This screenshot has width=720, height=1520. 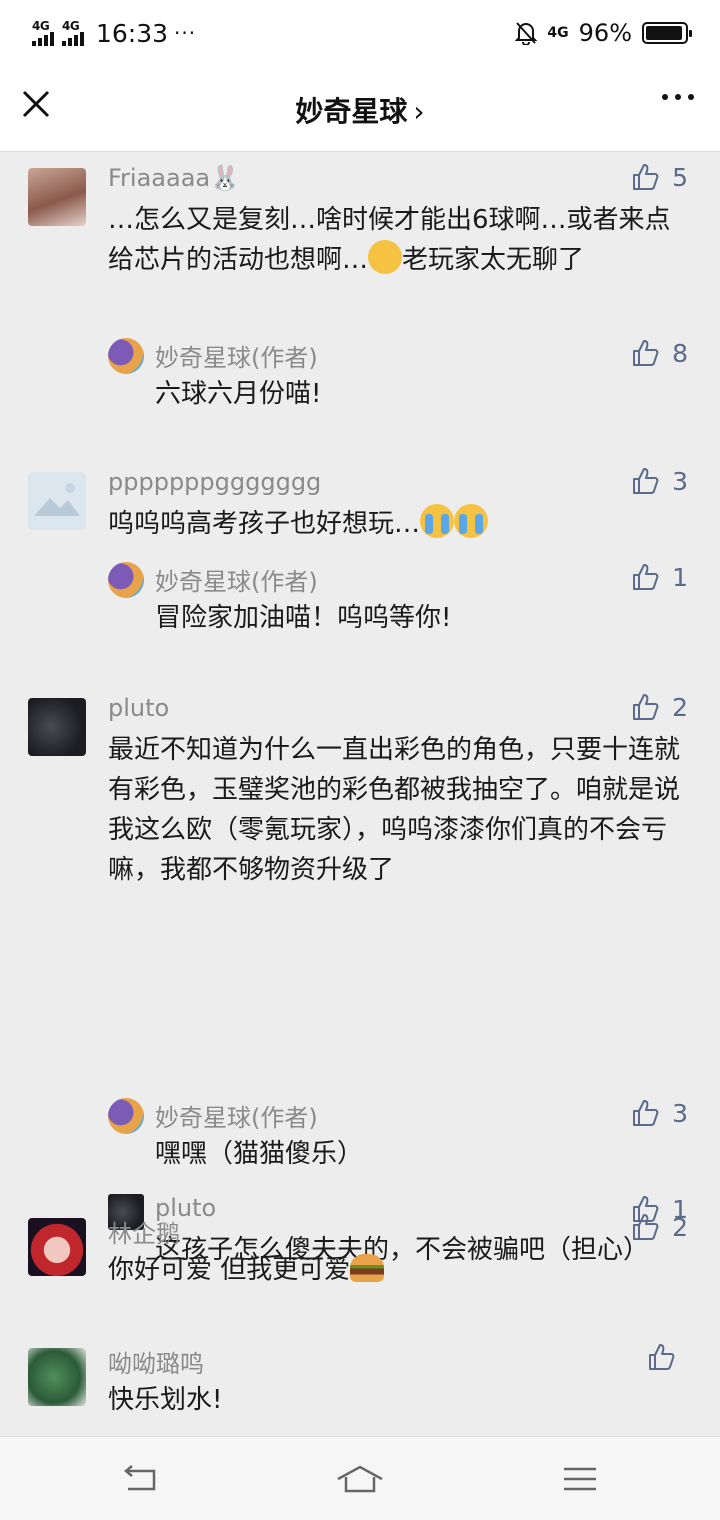 What do you see at coordinates (526, 33) in the screenshot?
I see `mute-bell-icon` at bounding box center [526, 33].